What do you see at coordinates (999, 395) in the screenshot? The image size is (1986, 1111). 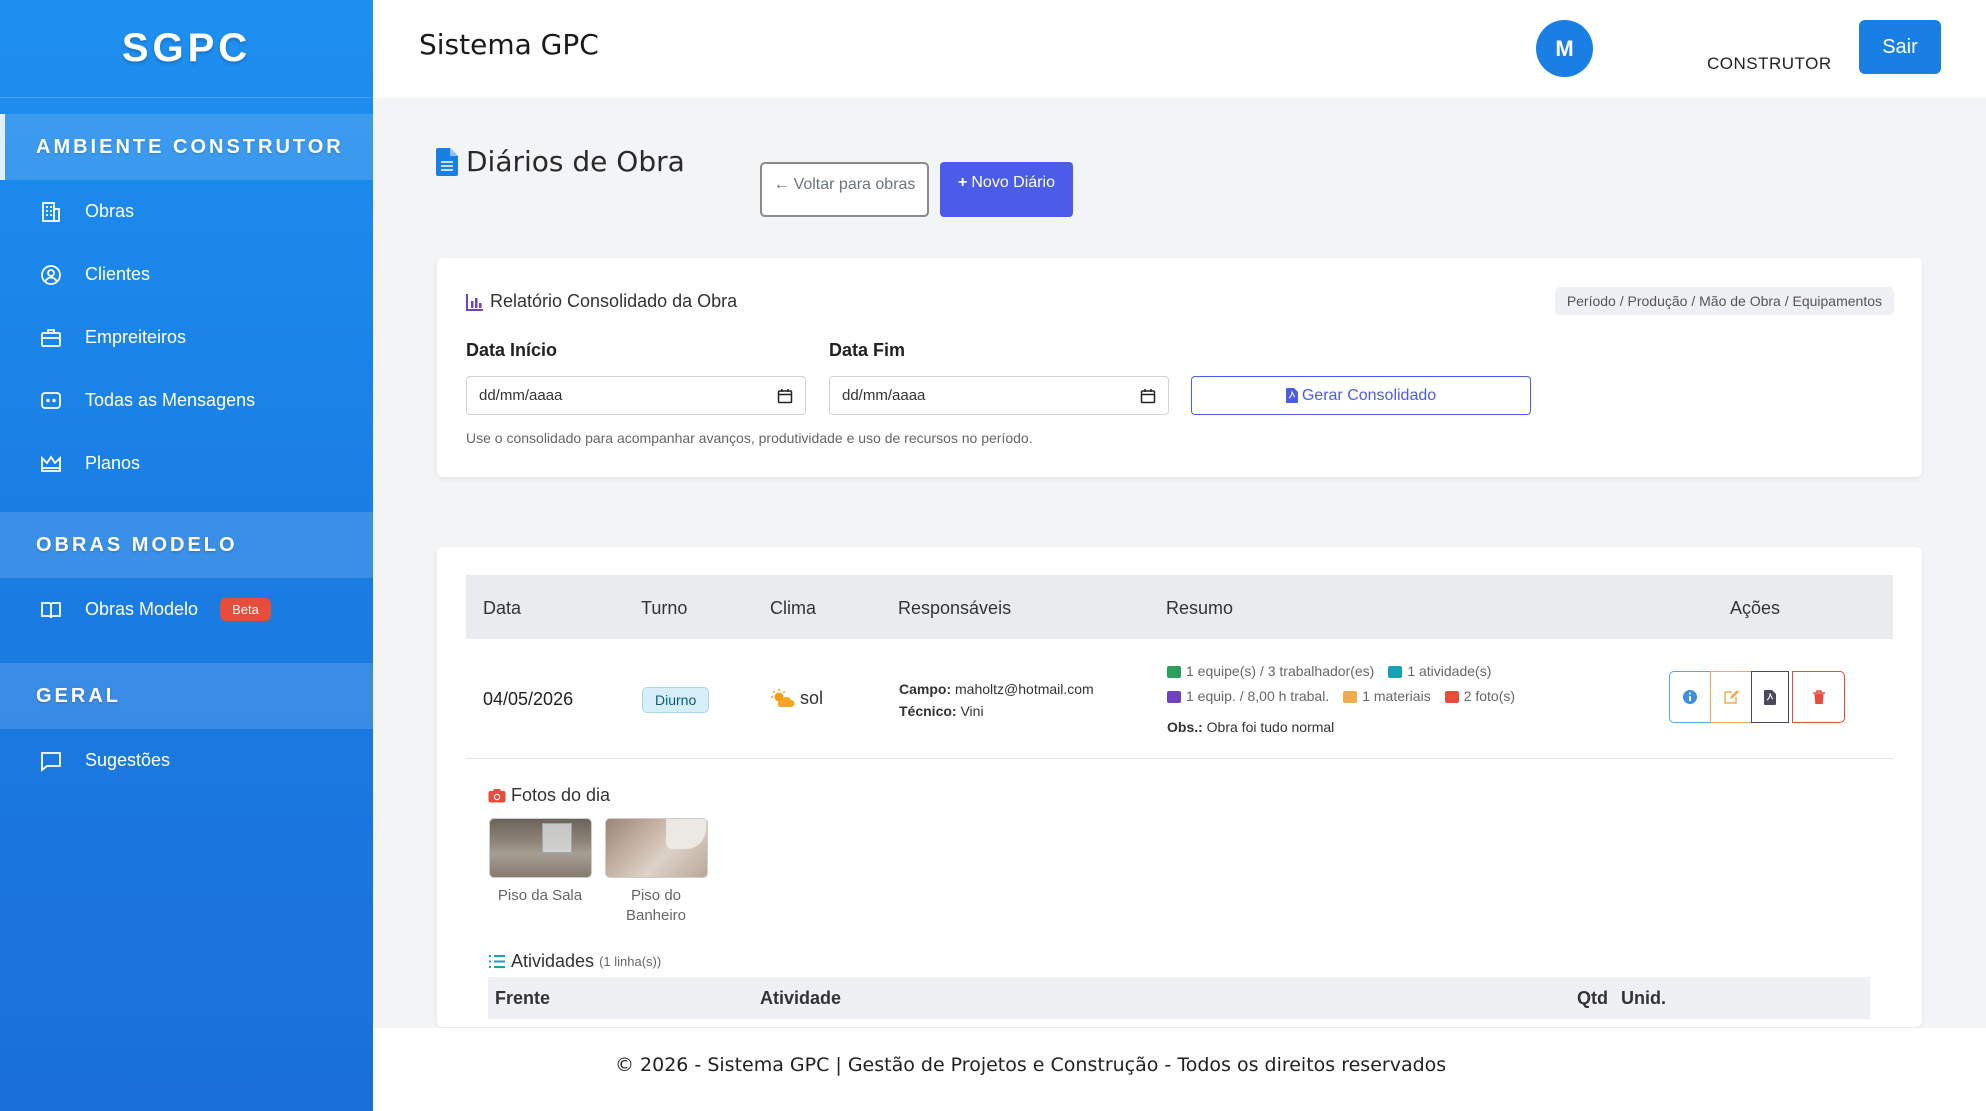 I see `end-date-input: dd/mm/aaaa` at bounding box center [999, 395].